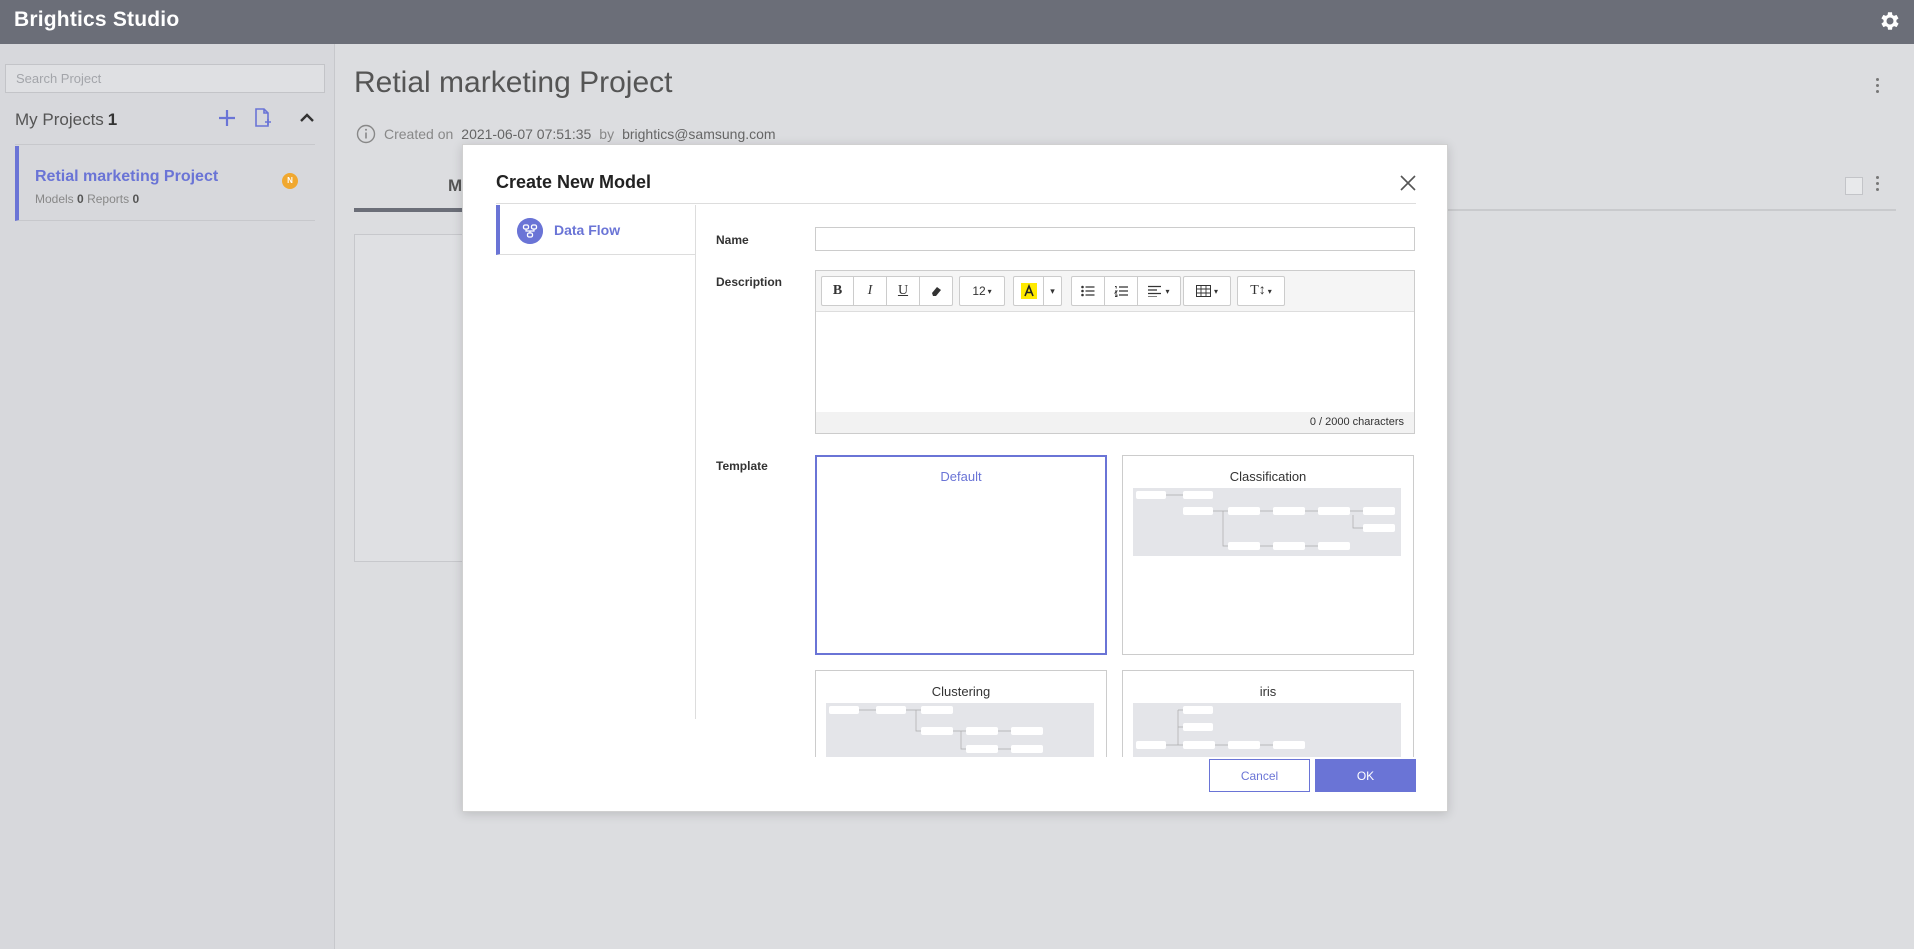 This screenshot has width=1914, height=949. What do you see at coordinates (1258, 290) in the screenshot?
I see `text-height-icon: T↕` at bounding box center [1258, 290].